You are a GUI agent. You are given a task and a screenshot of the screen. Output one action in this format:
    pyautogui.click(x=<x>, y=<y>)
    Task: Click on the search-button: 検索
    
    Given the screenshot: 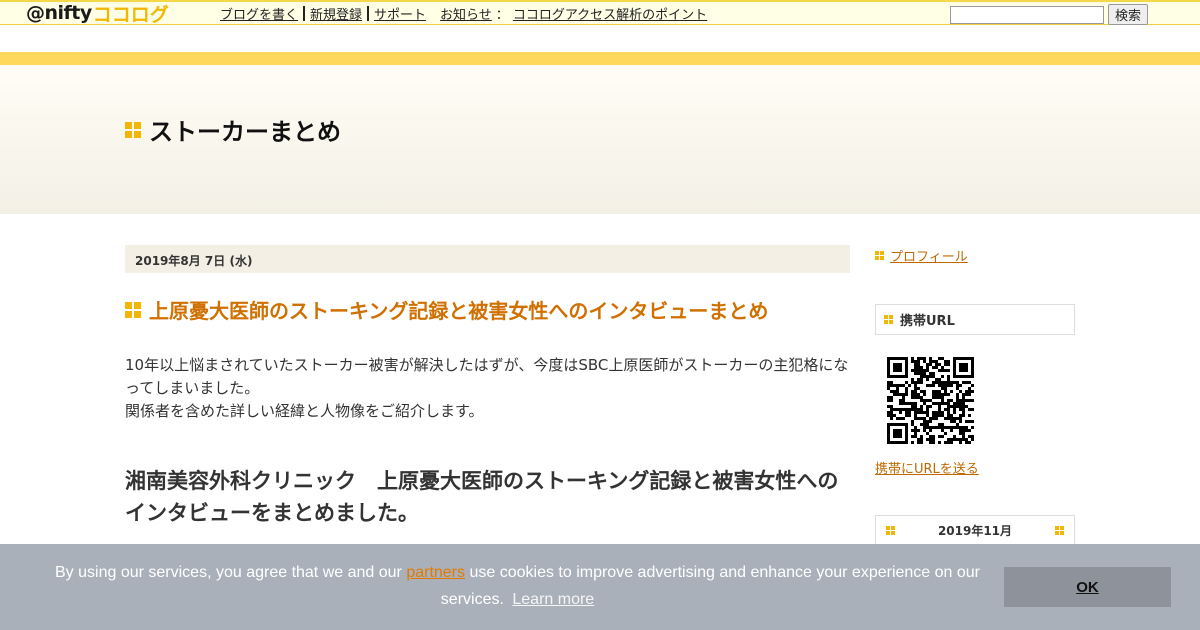 What is the action you would take?
    pyautogui.click(x=1128, y=14)
    